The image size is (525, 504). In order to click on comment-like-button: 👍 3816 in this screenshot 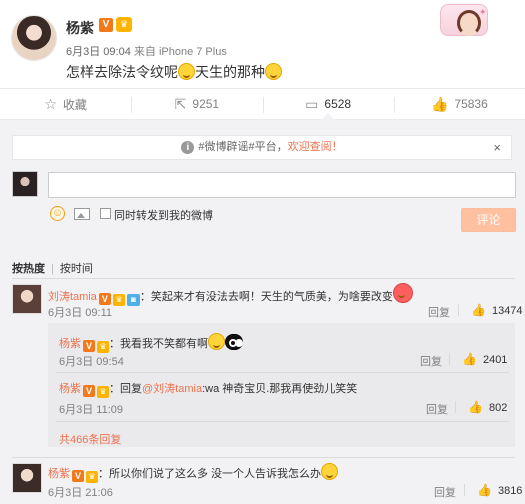, I will do `click(493, 490)`.